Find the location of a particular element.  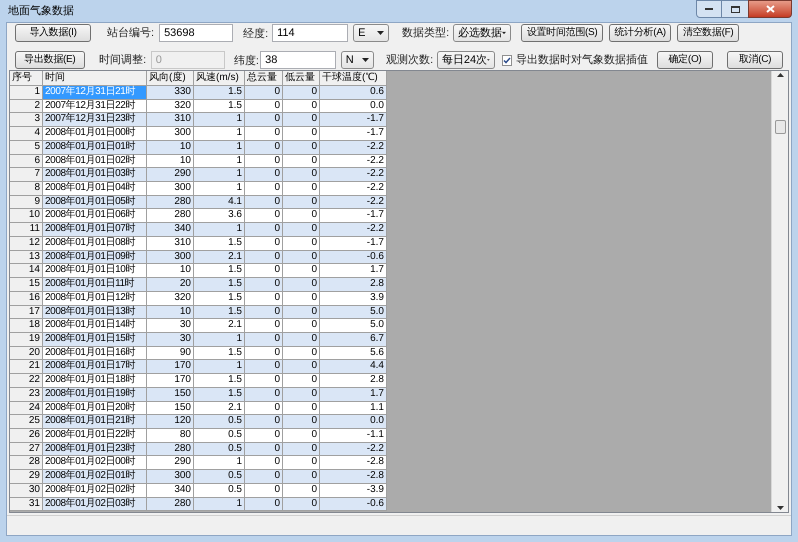

action-button: 统计分析(A) is located at coordinates (640, 33).